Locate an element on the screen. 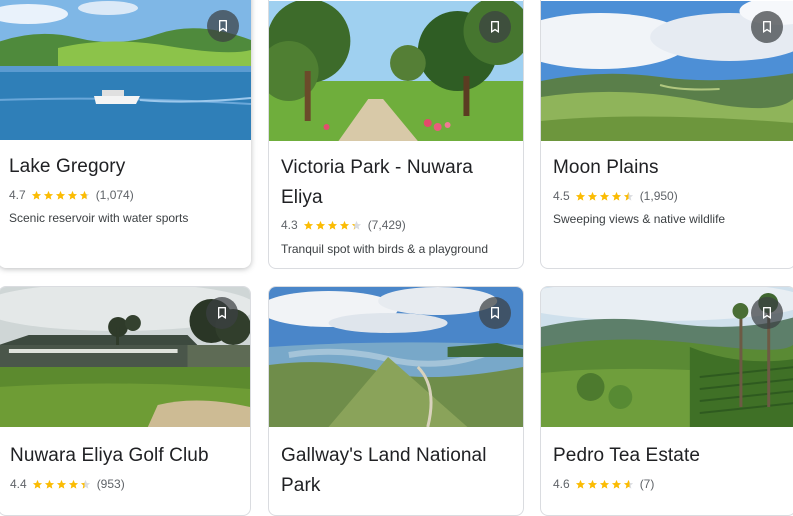  place-description: Scenic reservoir with water sports is located at coordinates (99, 218).